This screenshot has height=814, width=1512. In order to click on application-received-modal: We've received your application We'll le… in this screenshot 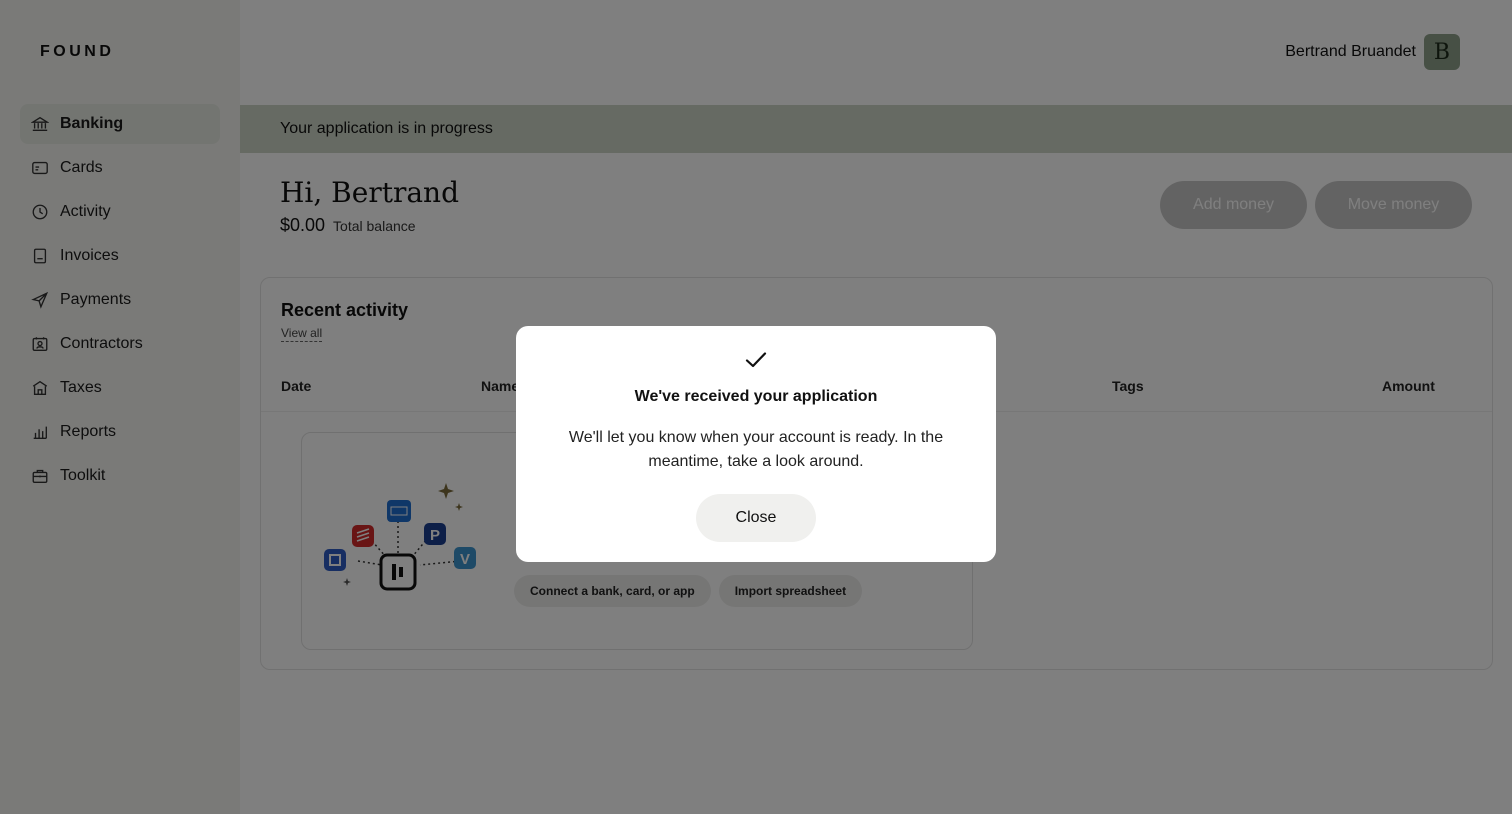, I will do `click(756, 444)`.